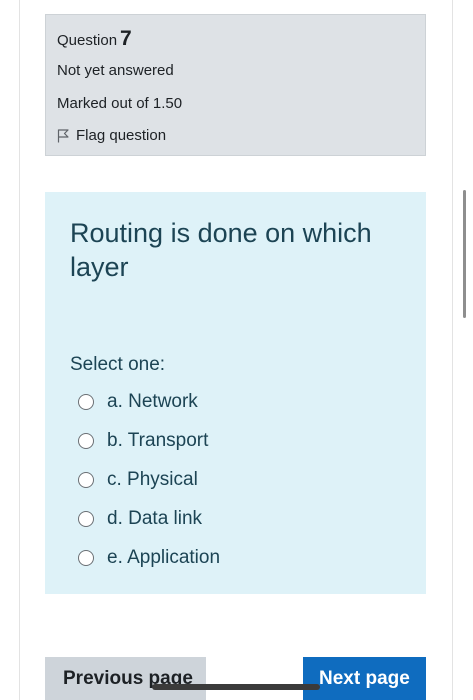  Describe the element at coordinates (125, 678) in the screenshot. I see `previous-page-button: Previous page` at that location.